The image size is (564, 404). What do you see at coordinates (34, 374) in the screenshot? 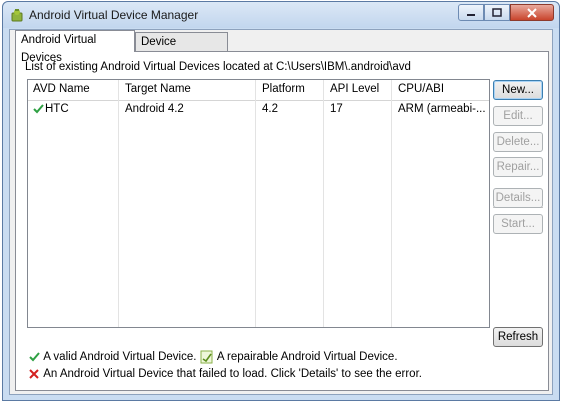
I see `failed-x-icon` at bounding box center [34, 374].